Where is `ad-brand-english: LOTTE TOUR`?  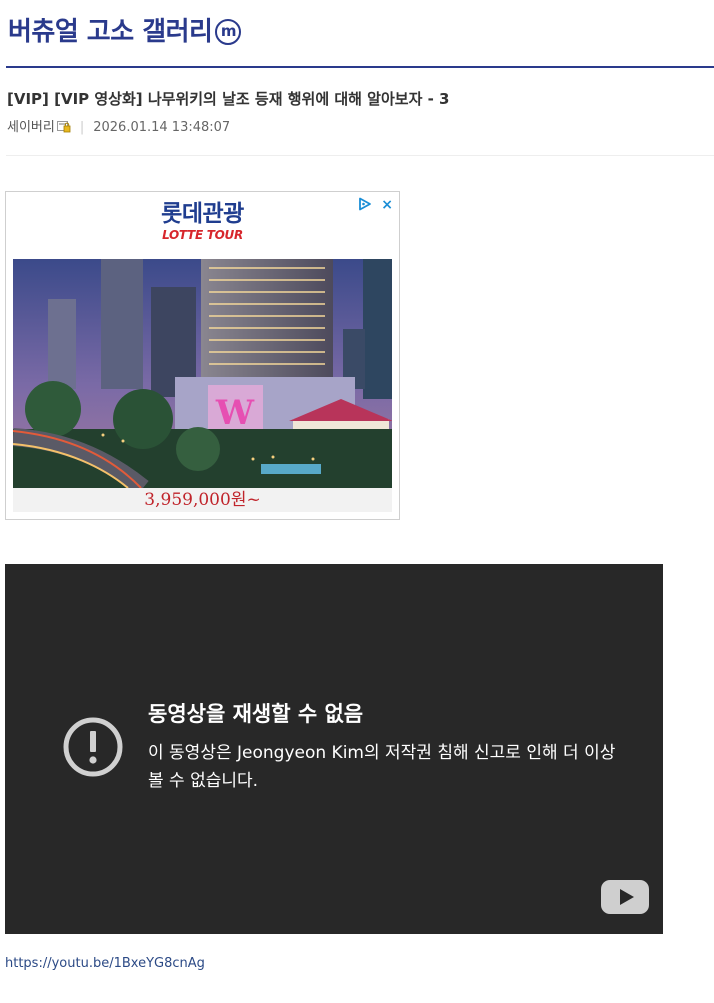 ad-brand-english: LOTTE TOUR is located at coordinates (202, 235).